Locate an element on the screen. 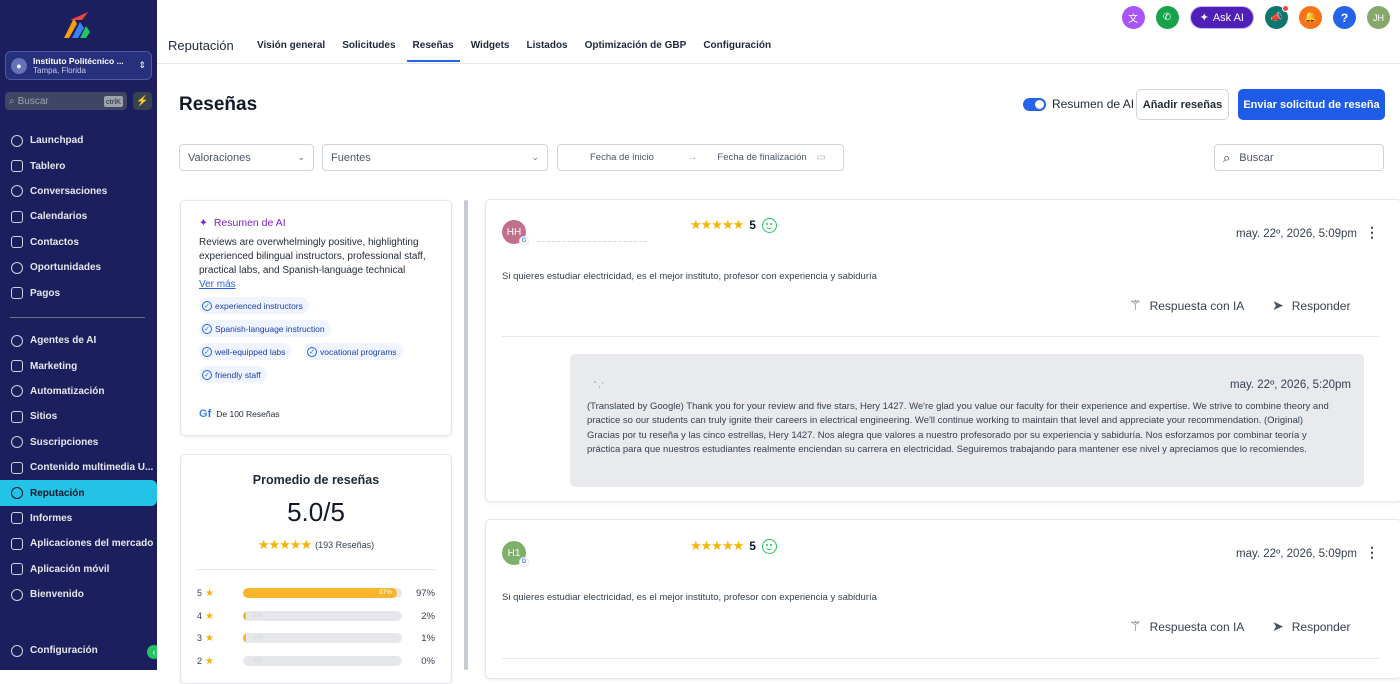 This screenshot has width=1400, height=684. tab-solicitudes: Solicitudes is located at coordinates (368, 46).